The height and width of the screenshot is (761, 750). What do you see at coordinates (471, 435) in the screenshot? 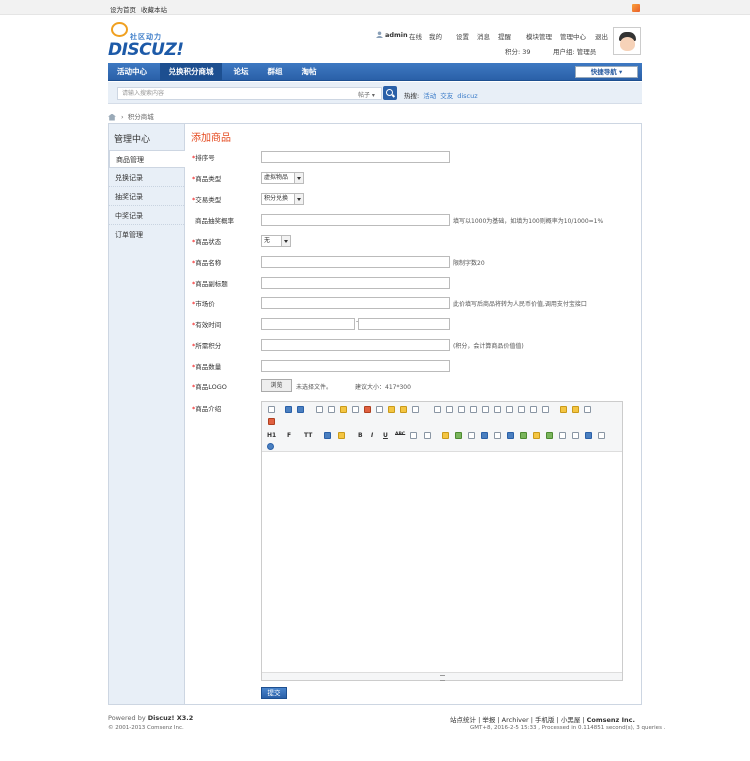
I see `flash-icon` at bounding box center [471, 435].